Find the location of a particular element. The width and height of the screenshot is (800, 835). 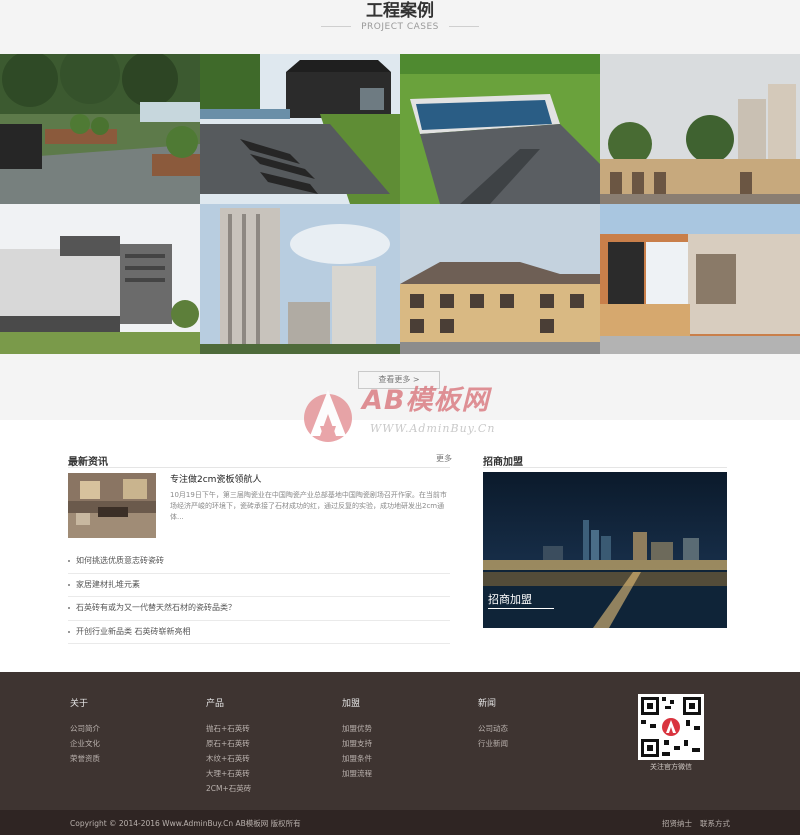

featured-news-title: 专注做2cm瓷板领航人 is located at coordinates (215, 478).